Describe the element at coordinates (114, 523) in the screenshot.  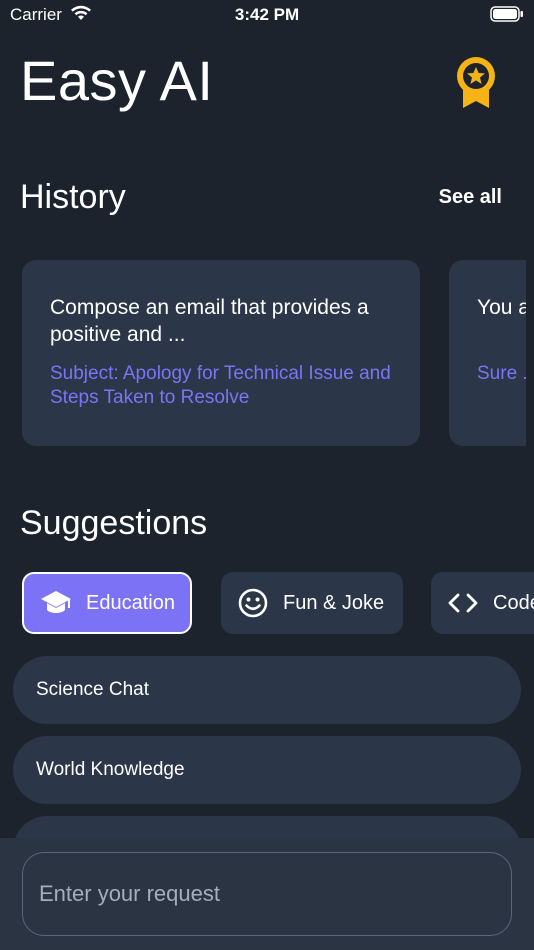
I see `suggestions-title: Suggestions` at that location.